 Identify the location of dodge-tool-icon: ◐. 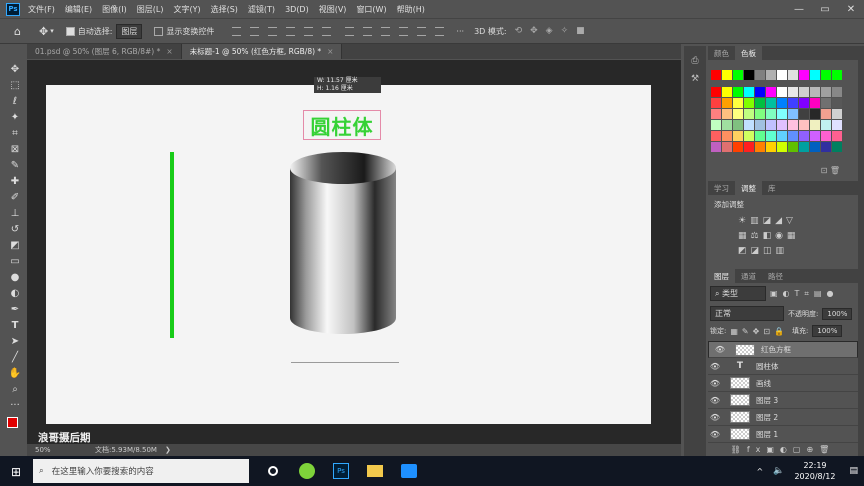
(15, 293).